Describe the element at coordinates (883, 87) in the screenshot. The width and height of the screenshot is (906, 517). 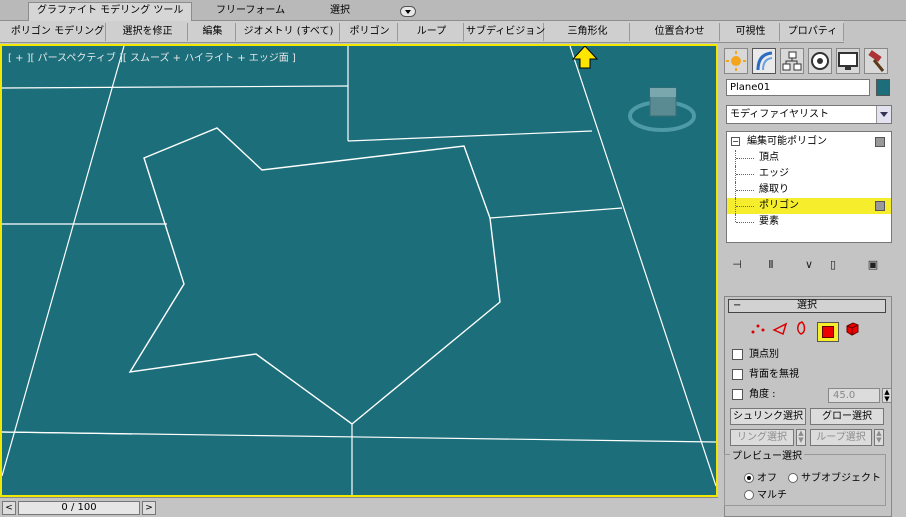
I see `object-color-swatch` at that location.